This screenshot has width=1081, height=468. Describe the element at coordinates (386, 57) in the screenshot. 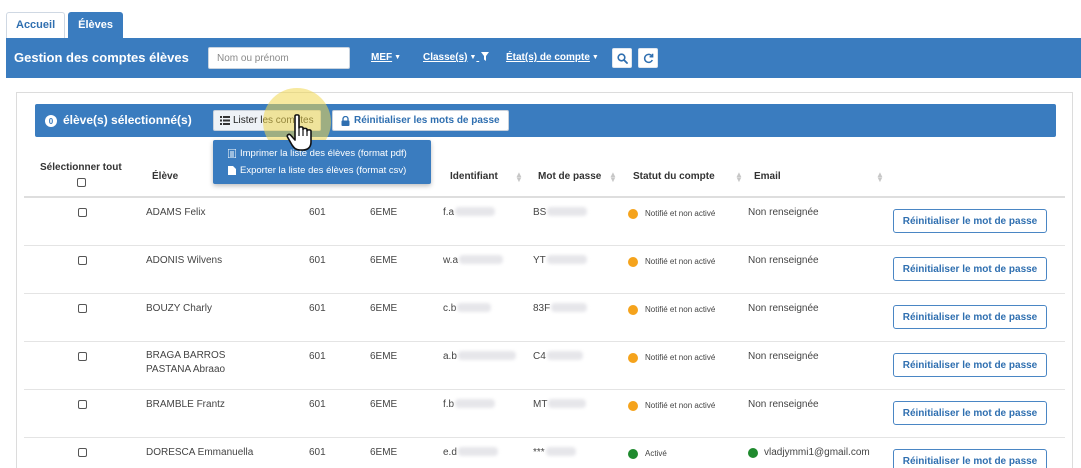

I see `filter-mef: MEF ▼` at that location.